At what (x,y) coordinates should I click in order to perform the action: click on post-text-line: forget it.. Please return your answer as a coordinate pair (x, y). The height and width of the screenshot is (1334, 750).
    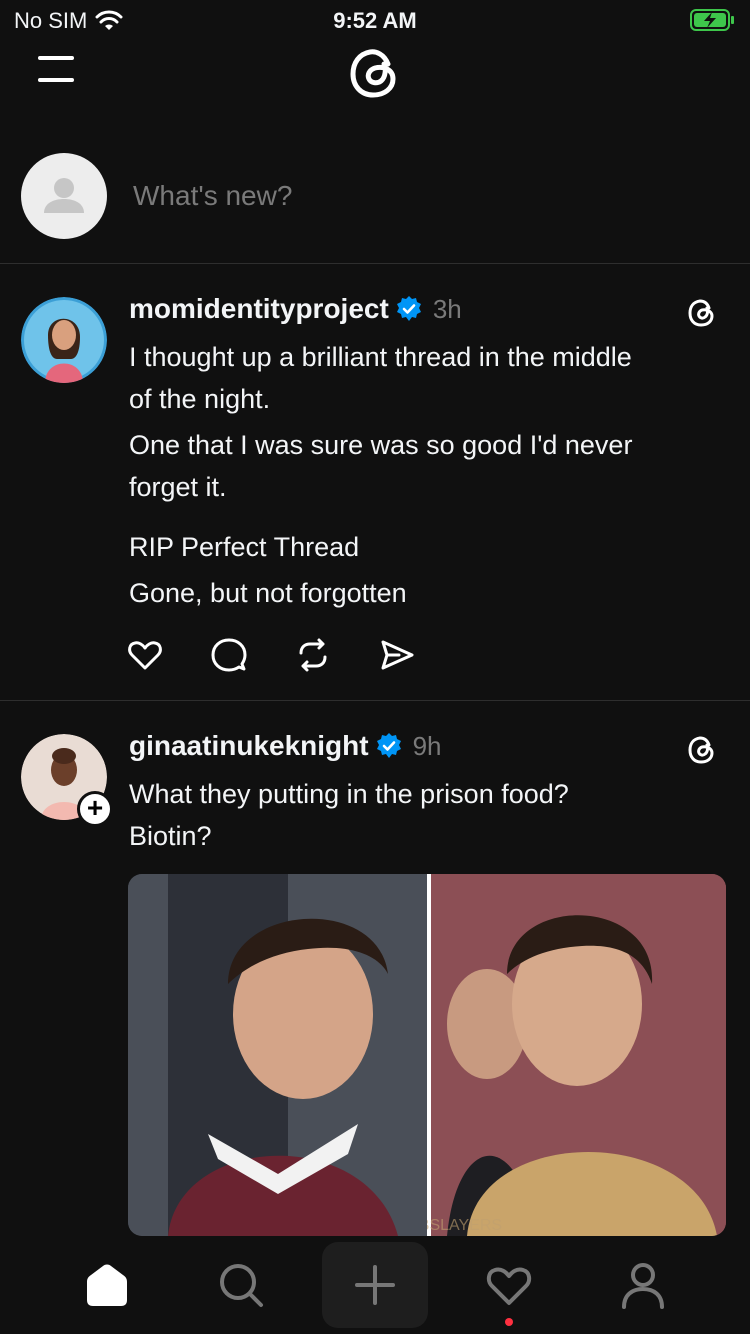
    Looking at the image, I should click on (178, 487).